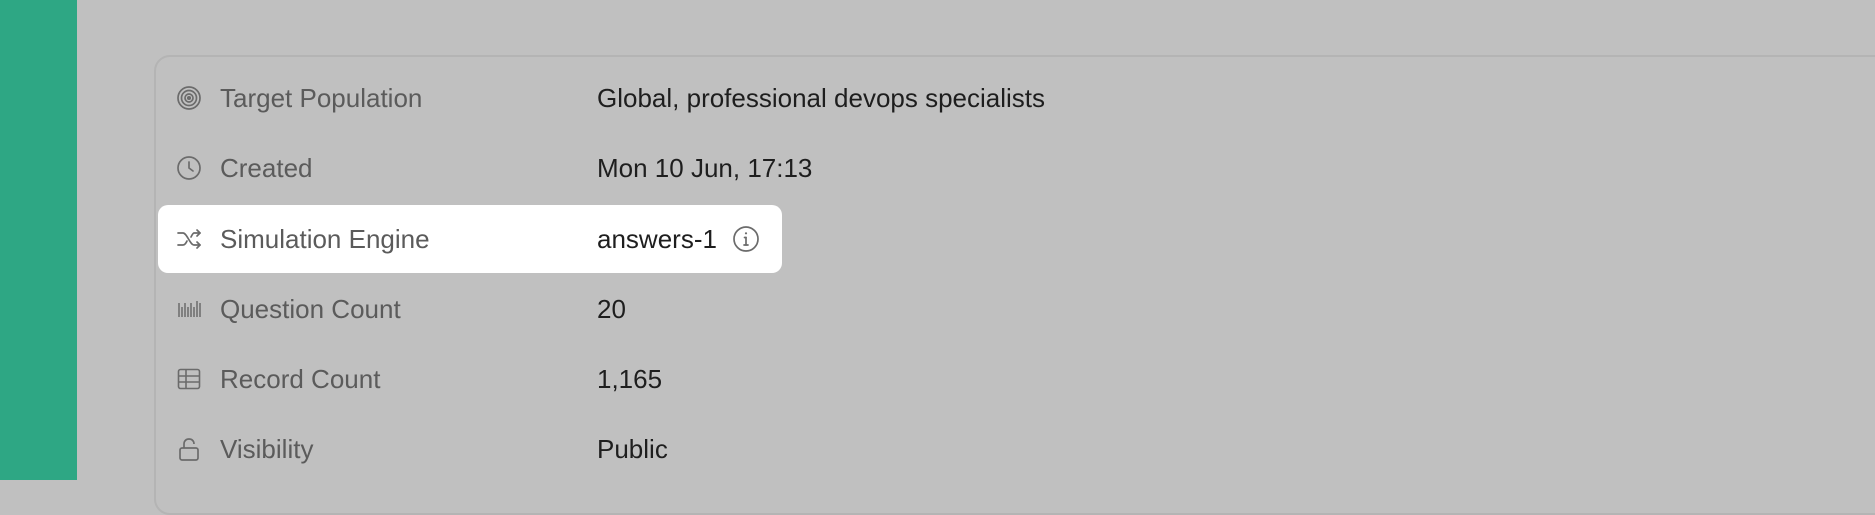 The image size is (1875, 515). What do you see at coordinates (325, 238) in the screenshot?
I see `detail-label: Simulation Engine` at bounding box center [325, 238].